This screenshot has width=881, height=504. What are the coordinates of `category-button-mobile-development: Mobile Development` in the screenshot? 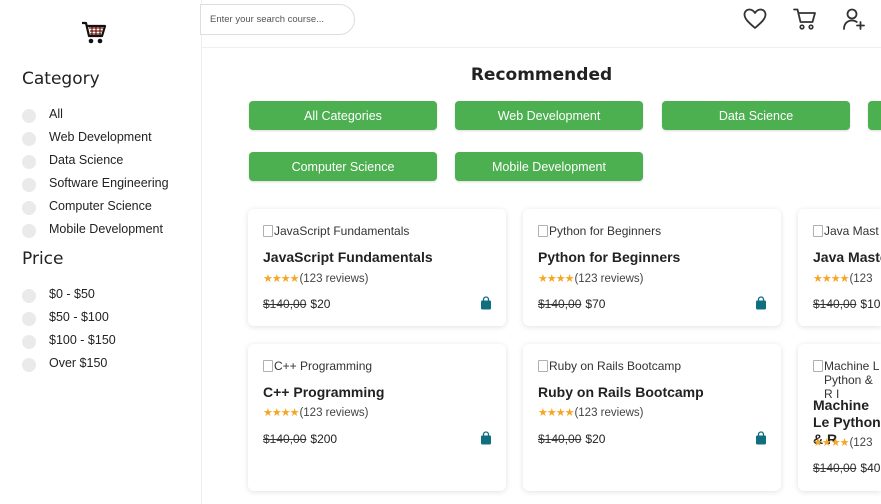 It's located at (549, 166).